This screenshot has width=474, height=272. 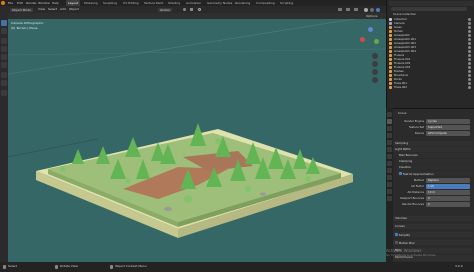 What do you see at coordinates (448, 180) in the screenshot?
I see `method-select: Replace` at bounding box center [448, 180].